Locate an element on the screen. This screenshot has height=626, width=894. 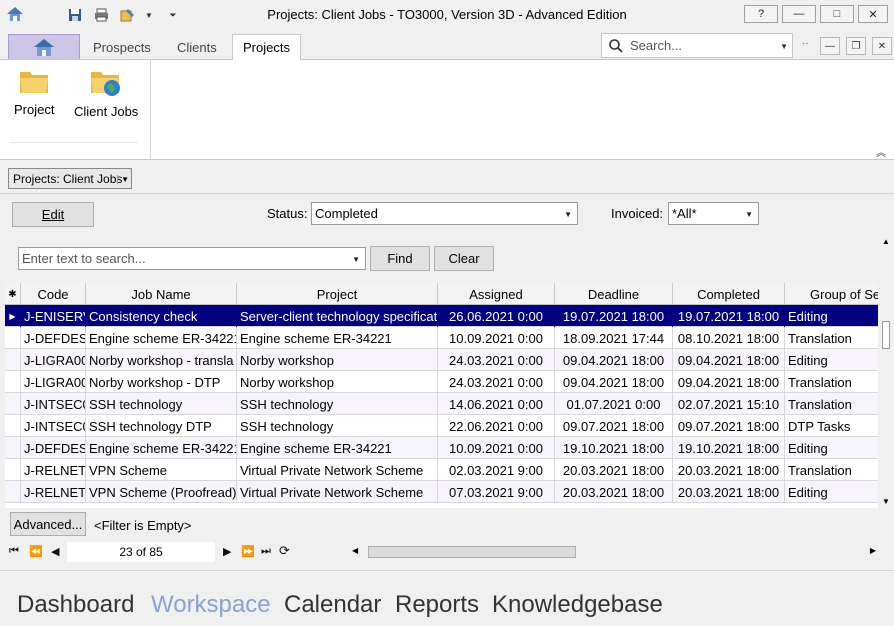
horizontal-scroll-thumb is located at coordinates (472, 552).